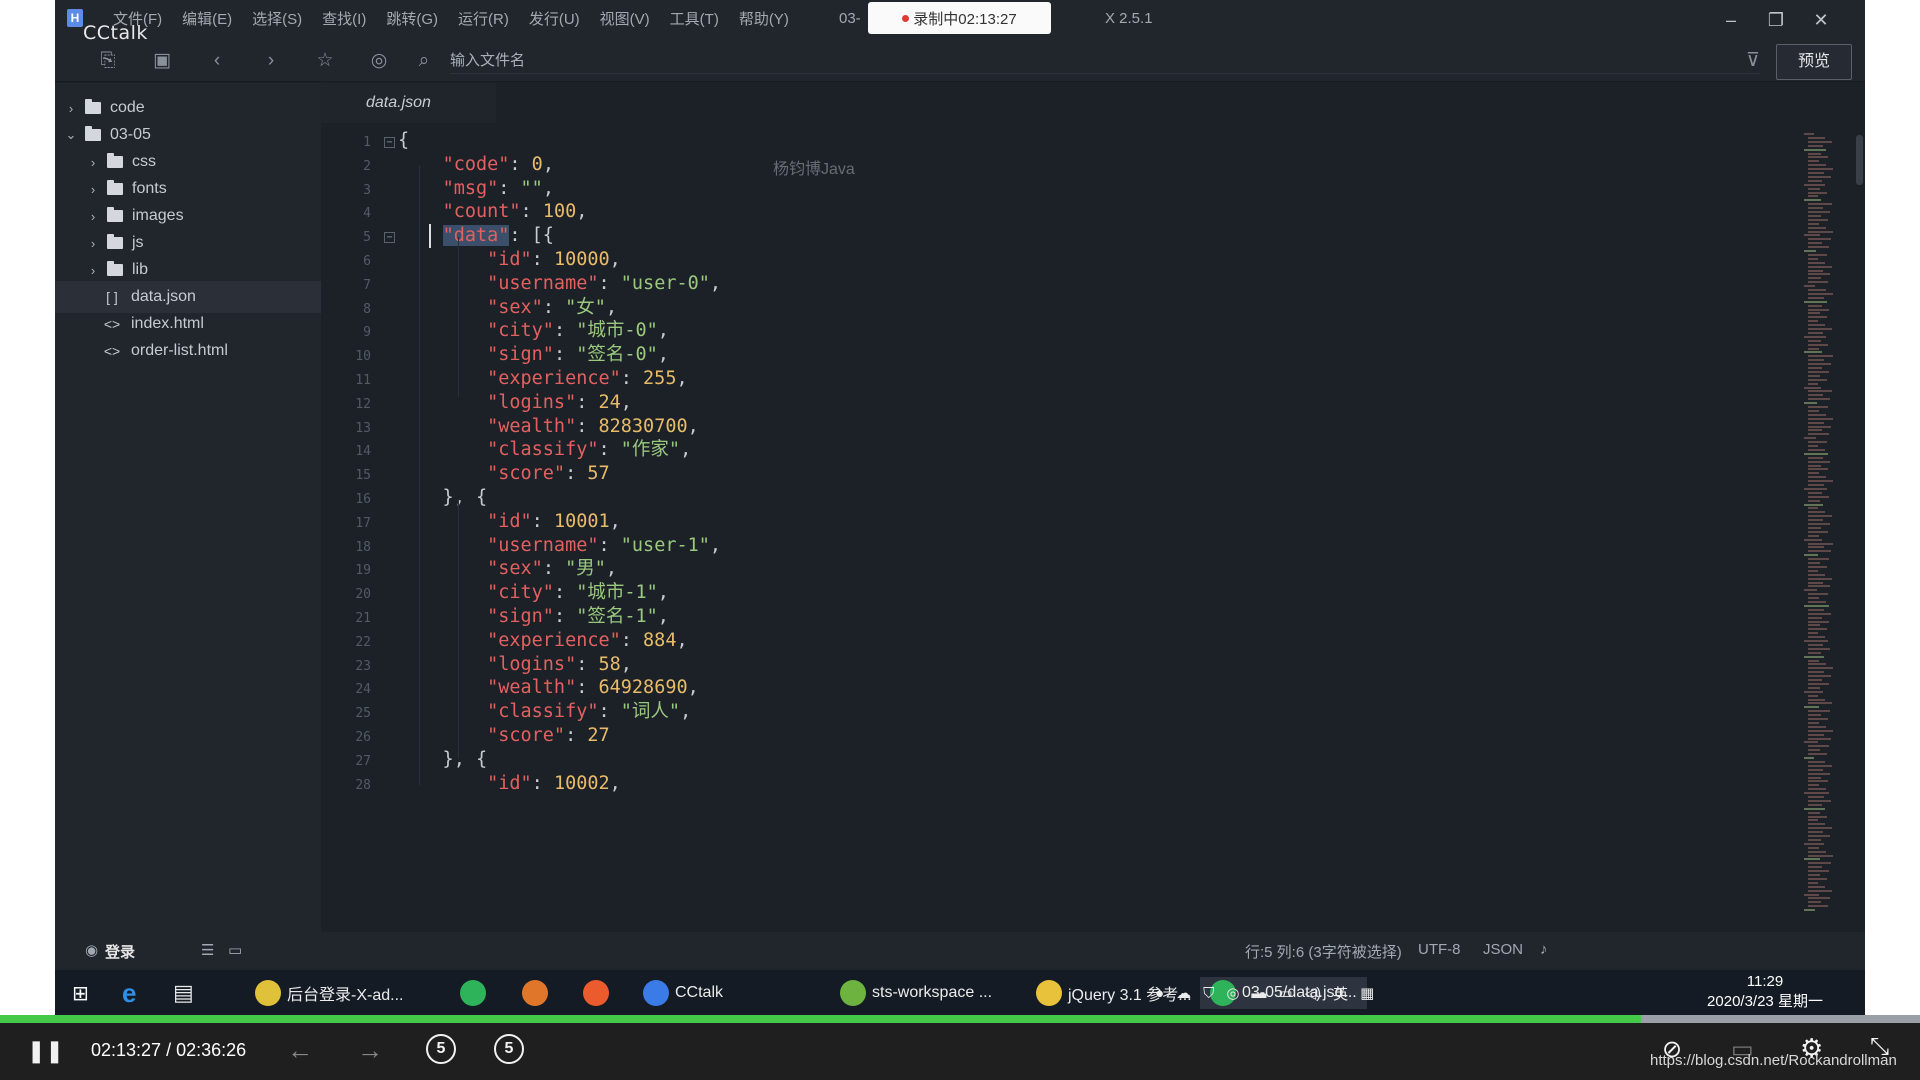 The height and width of the screenshot is (1080, 1920). I want to click on save-icon: ▣, so click(162, 61).